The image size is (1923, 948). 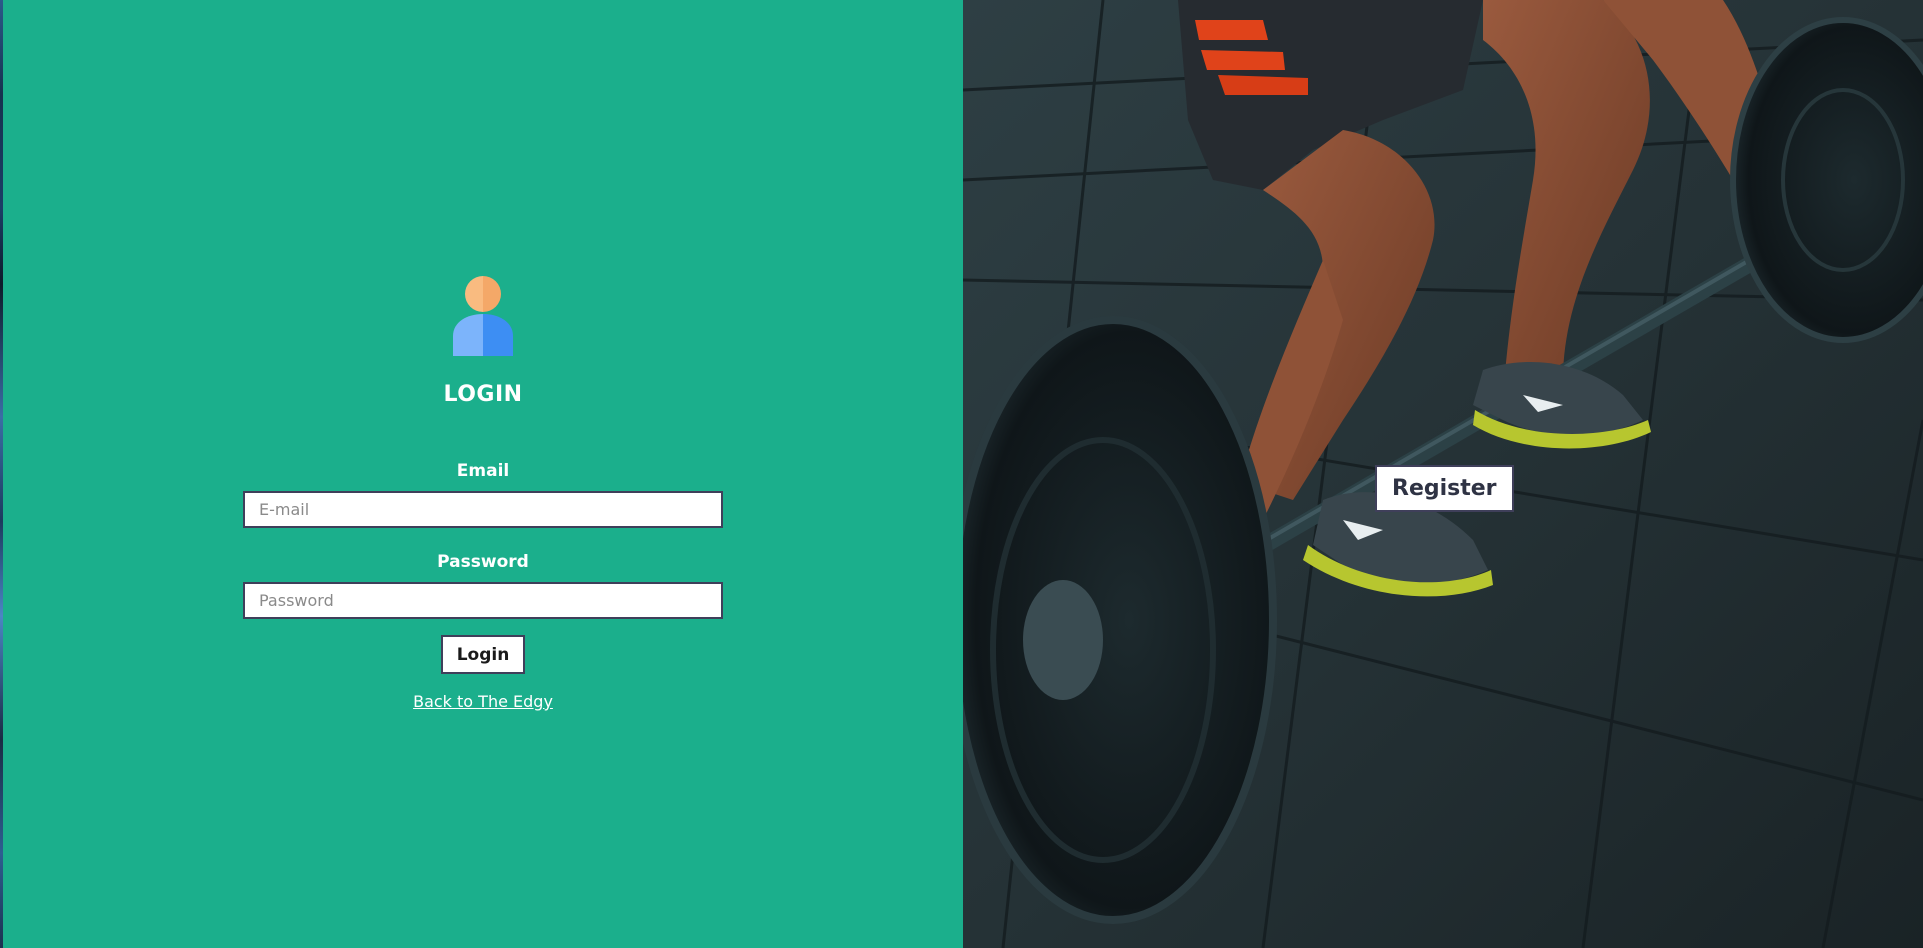 I want to click on email-label: Email, so click(x=483, y=471).